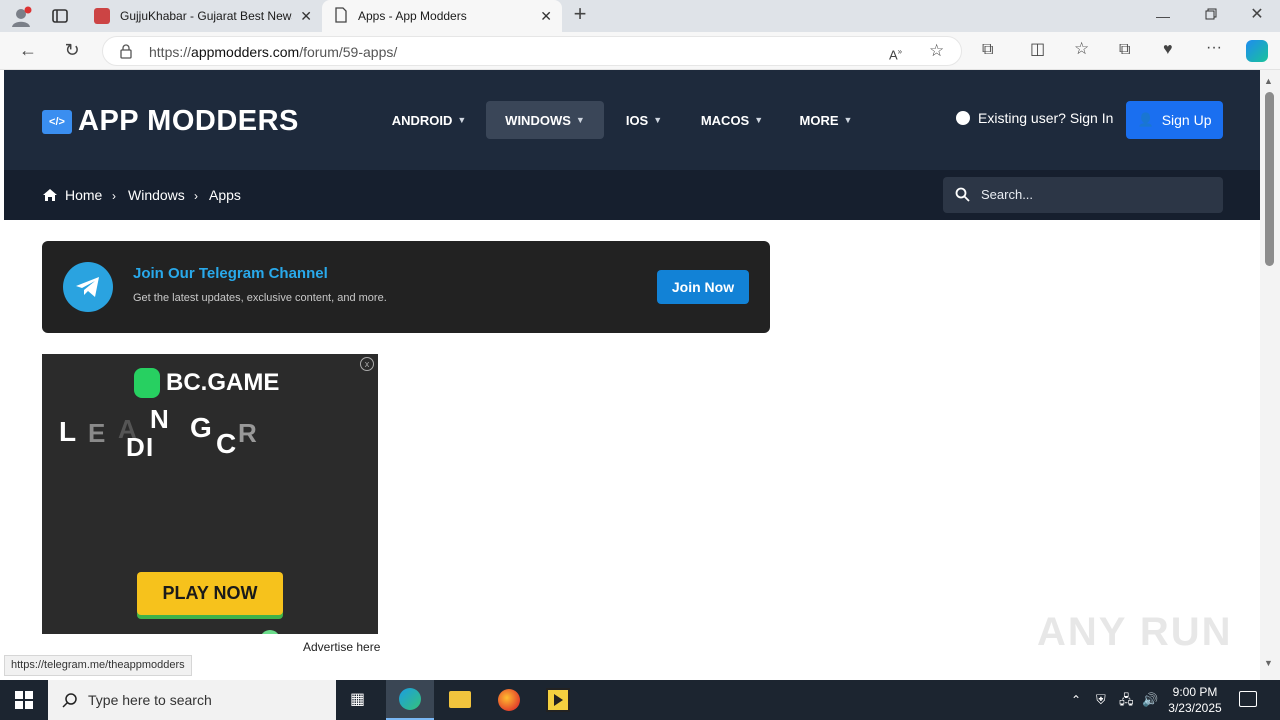 Image resolution: width=1280 pixels, height=720 pixels. Describe the element at coordinates (1211, 16) in the screenshot. I see `restore-icon` at that location.